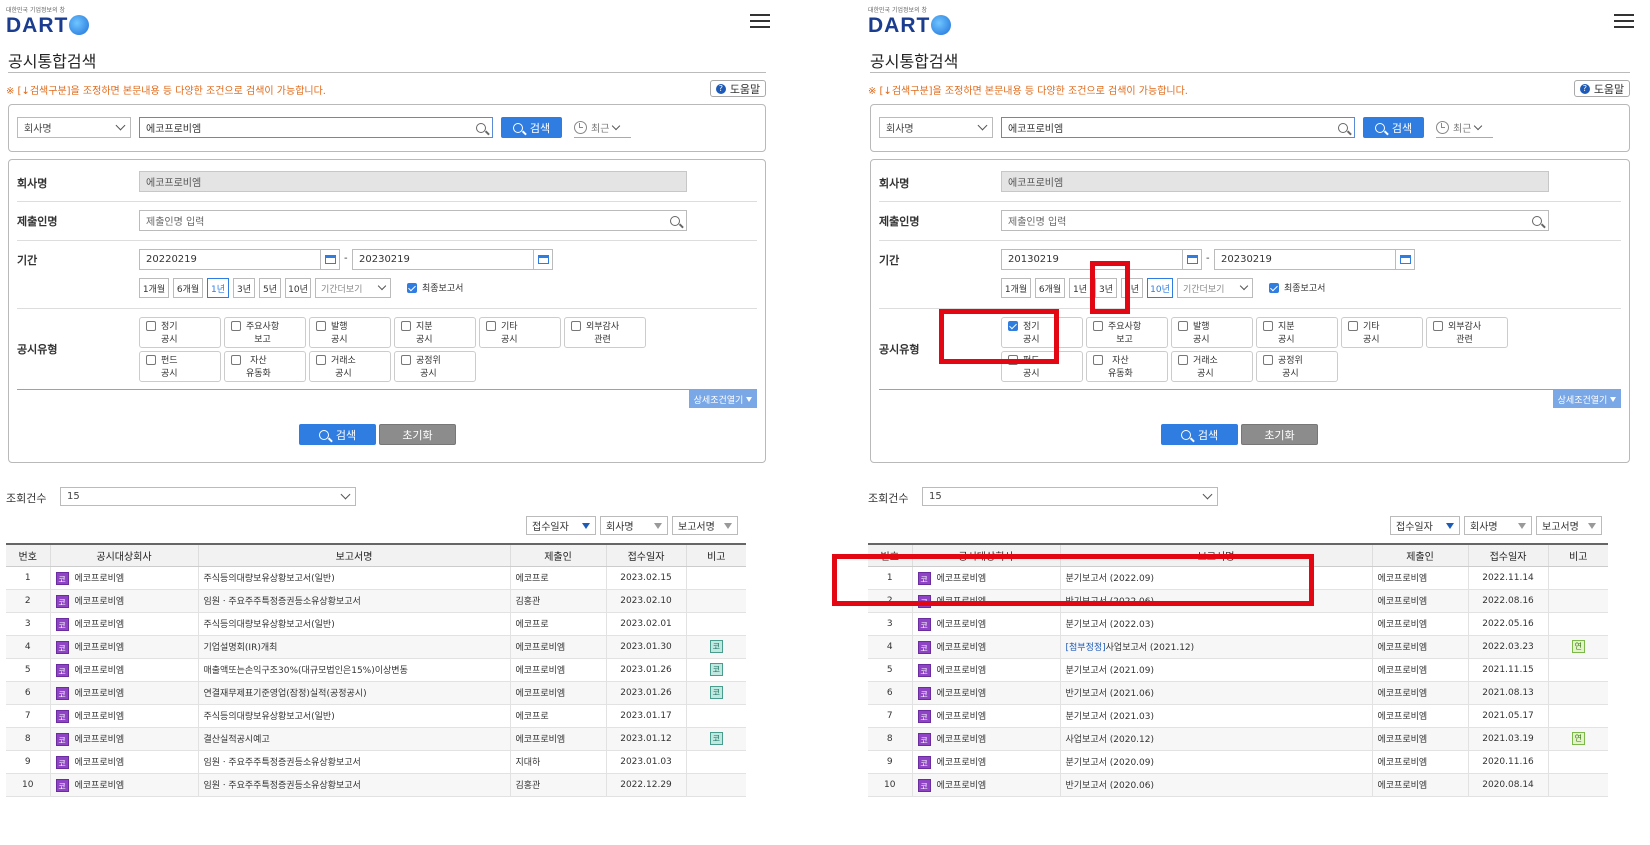 The height and width of the screenshot is (845, 1650). I want to click on table-row: 8 코 에코프로비엠 사업보고서 (2020.12) 에코프로비엠 2021.03.19 연, so click(1238, 739).